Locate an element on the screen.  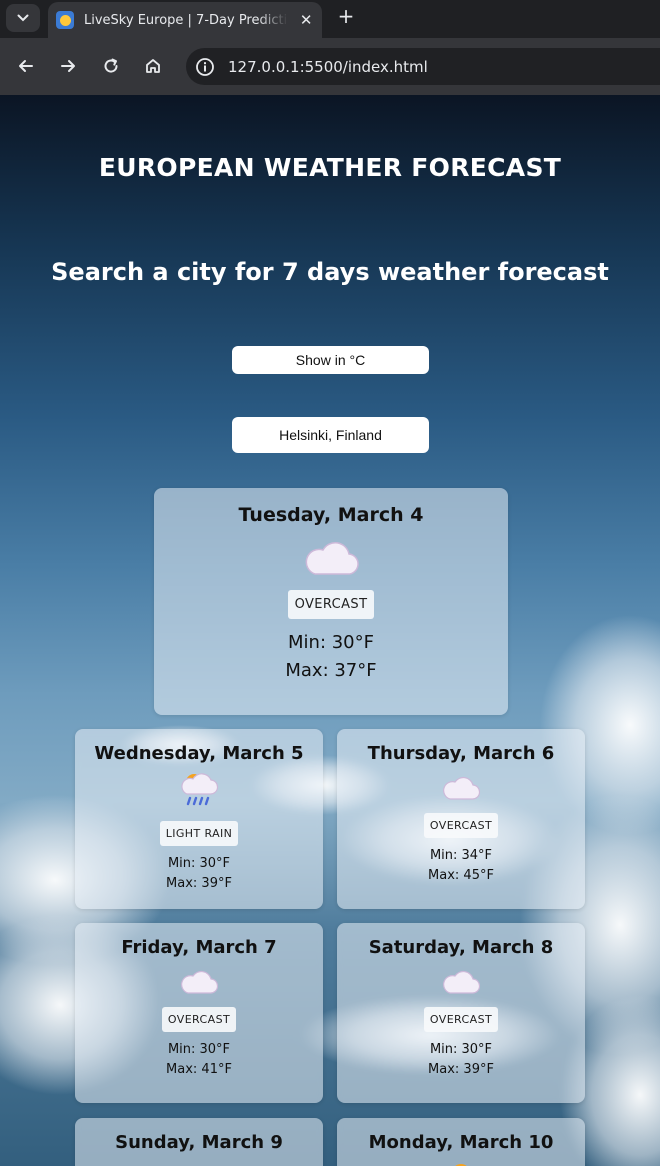
reload-icon is located at coordinates (111, 65).